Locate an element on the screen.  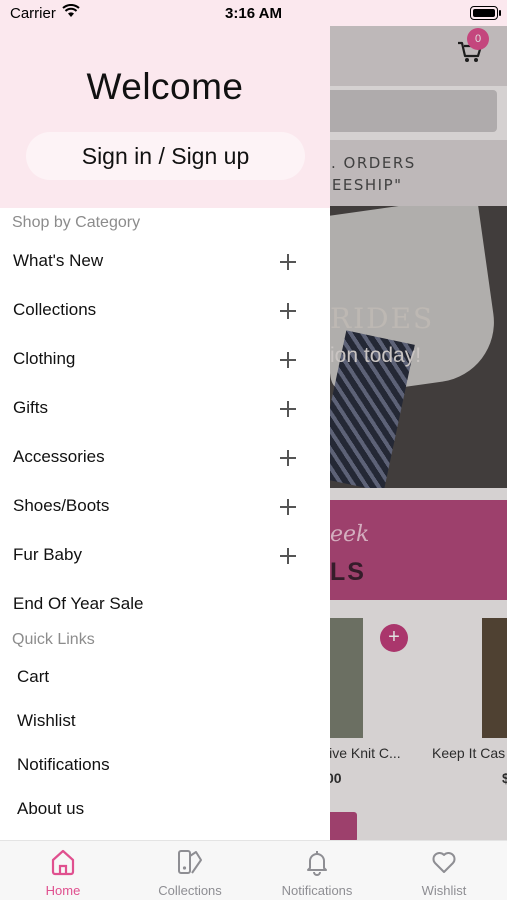
category-label: Accessories is located at coordinates (59, 456).